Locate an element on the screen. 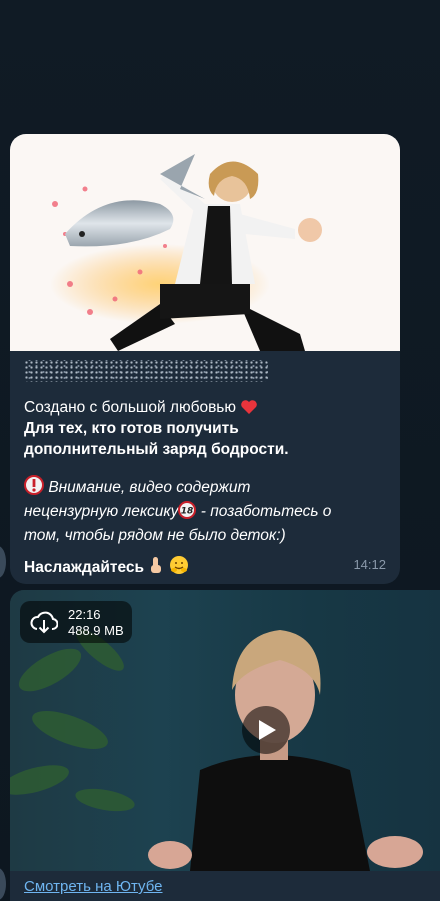  youtube-link: Смотреть на Ютубе is located at coordinates (93, 886).